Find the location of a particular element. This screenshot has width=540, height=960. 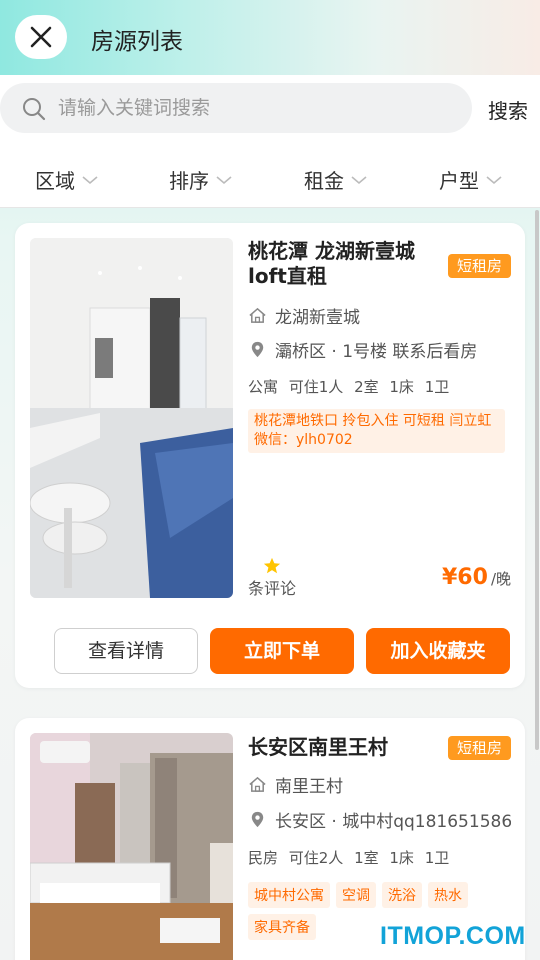

community-line: 南里王村 is located at coordinates (379, 784).